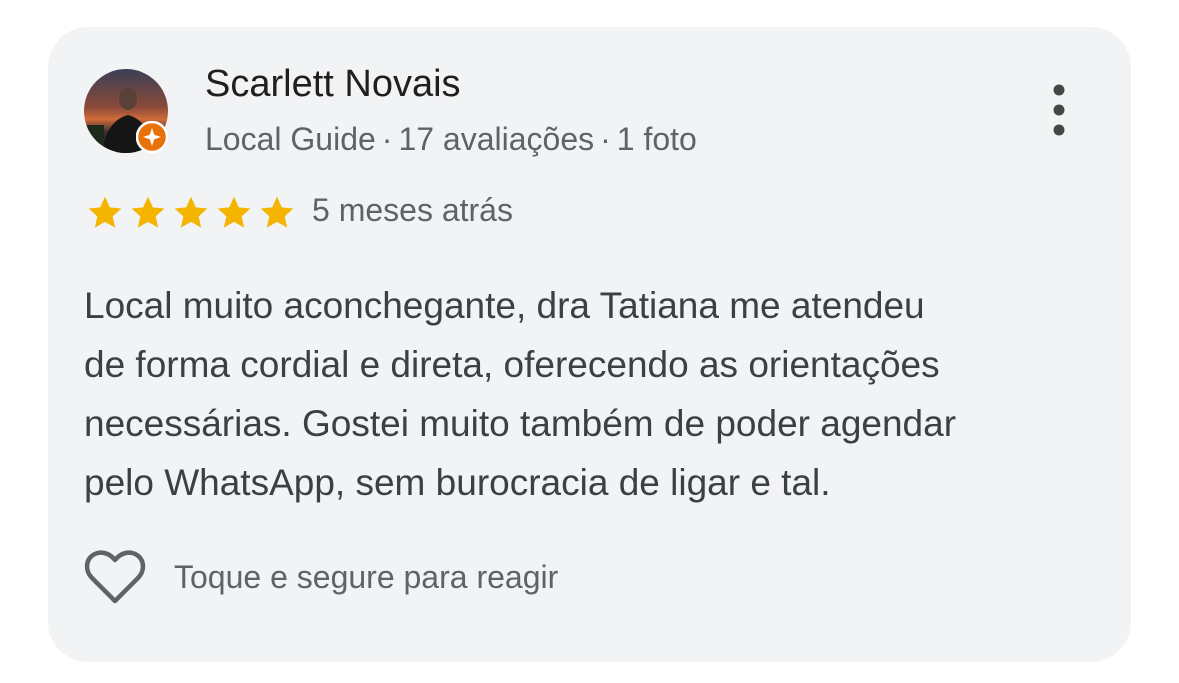  What do you see at coordinates (412, 210) in the screenshot?
I see `review-time: 5 meses atrás` at bounding box center [412, 210].